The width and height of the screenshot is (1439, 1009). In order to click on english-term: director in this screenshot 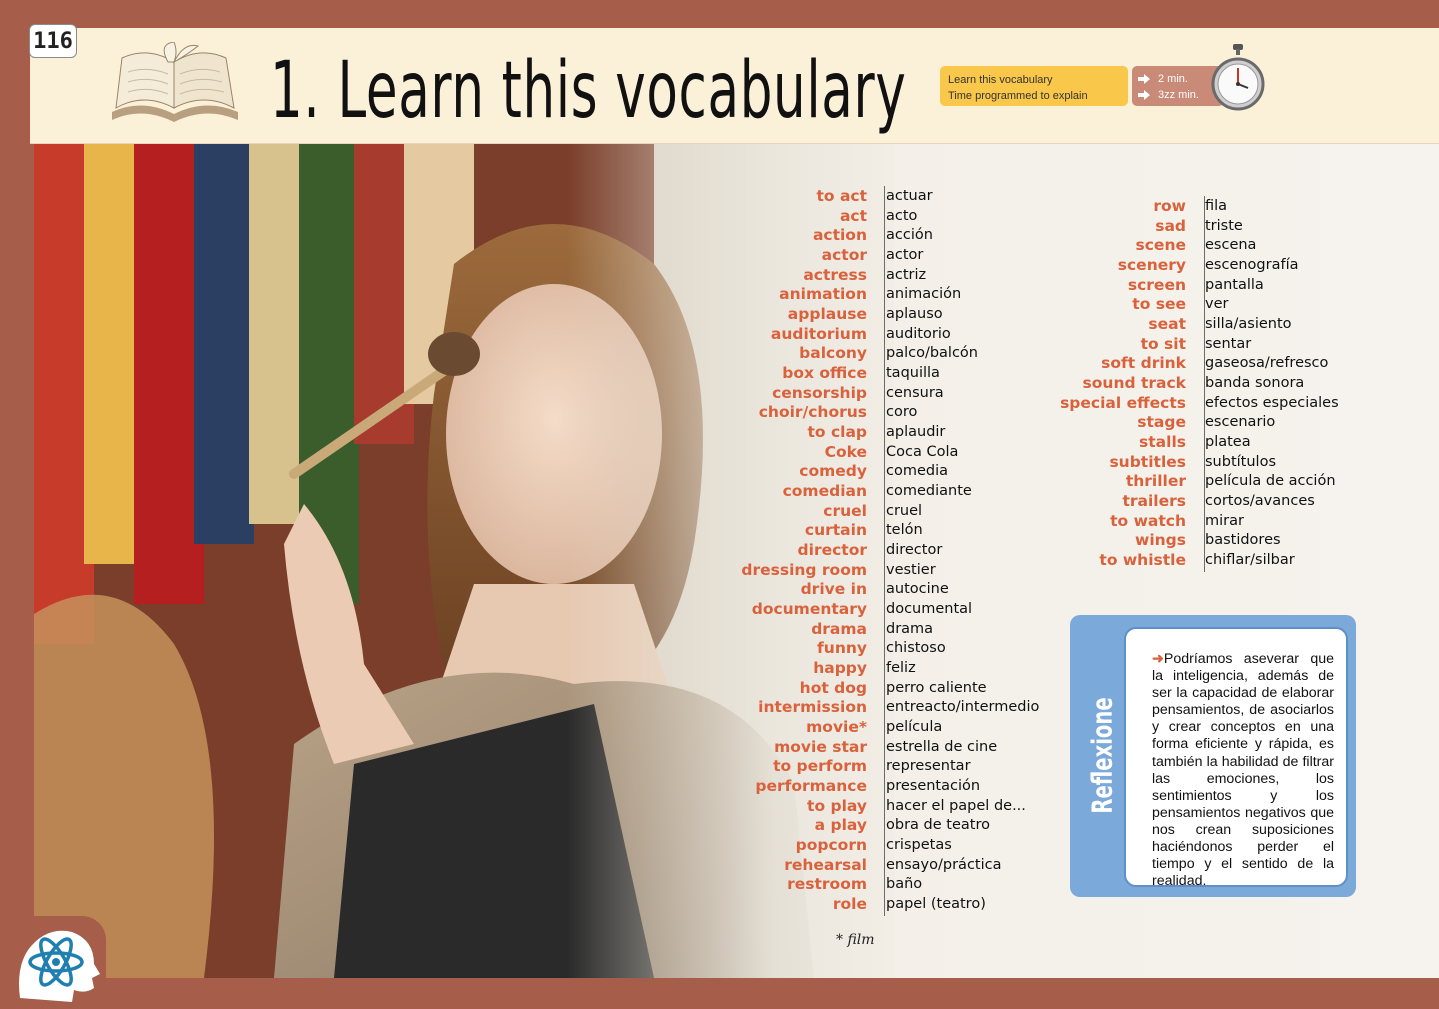, I will do `click(832, 549)`.